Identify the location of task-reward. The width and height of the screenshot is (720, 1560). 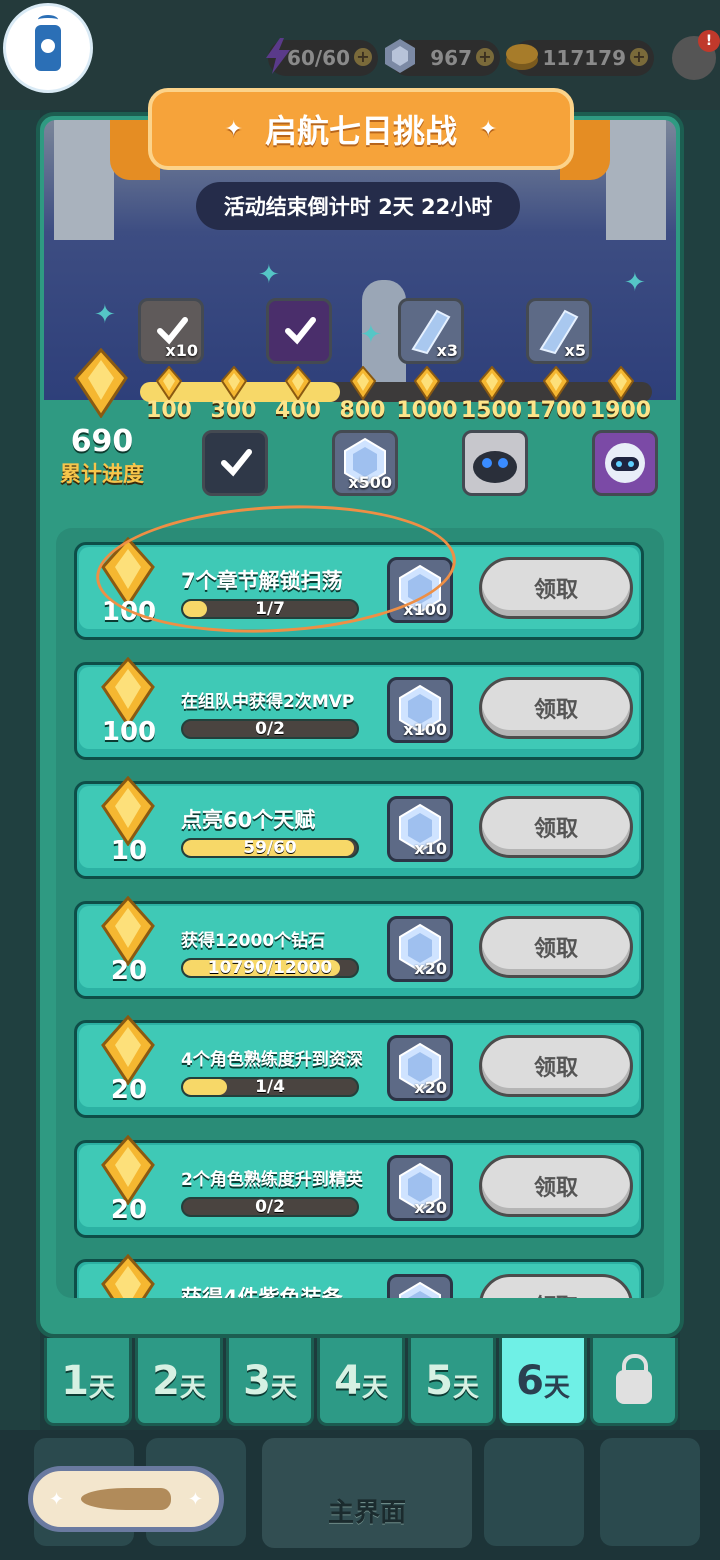
(420, 1286).